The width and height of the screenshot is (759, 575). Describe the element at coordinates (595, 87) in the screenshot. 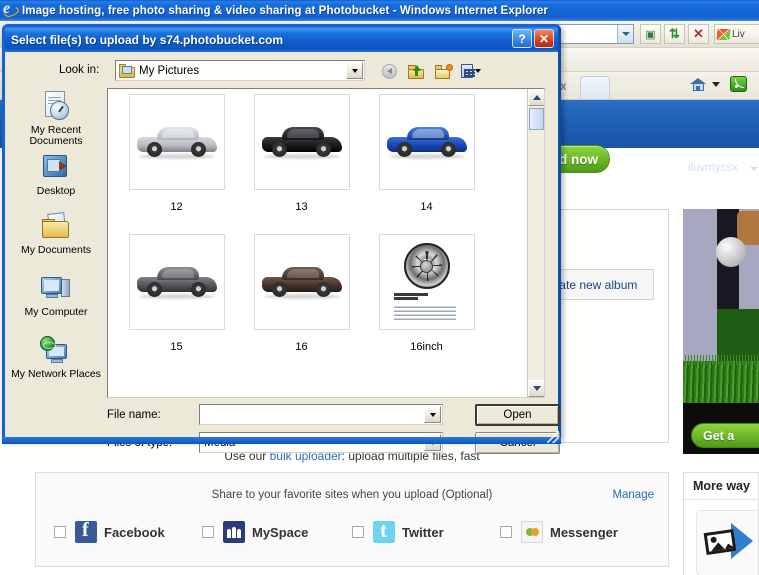

I see `new-tab-button` at that location.